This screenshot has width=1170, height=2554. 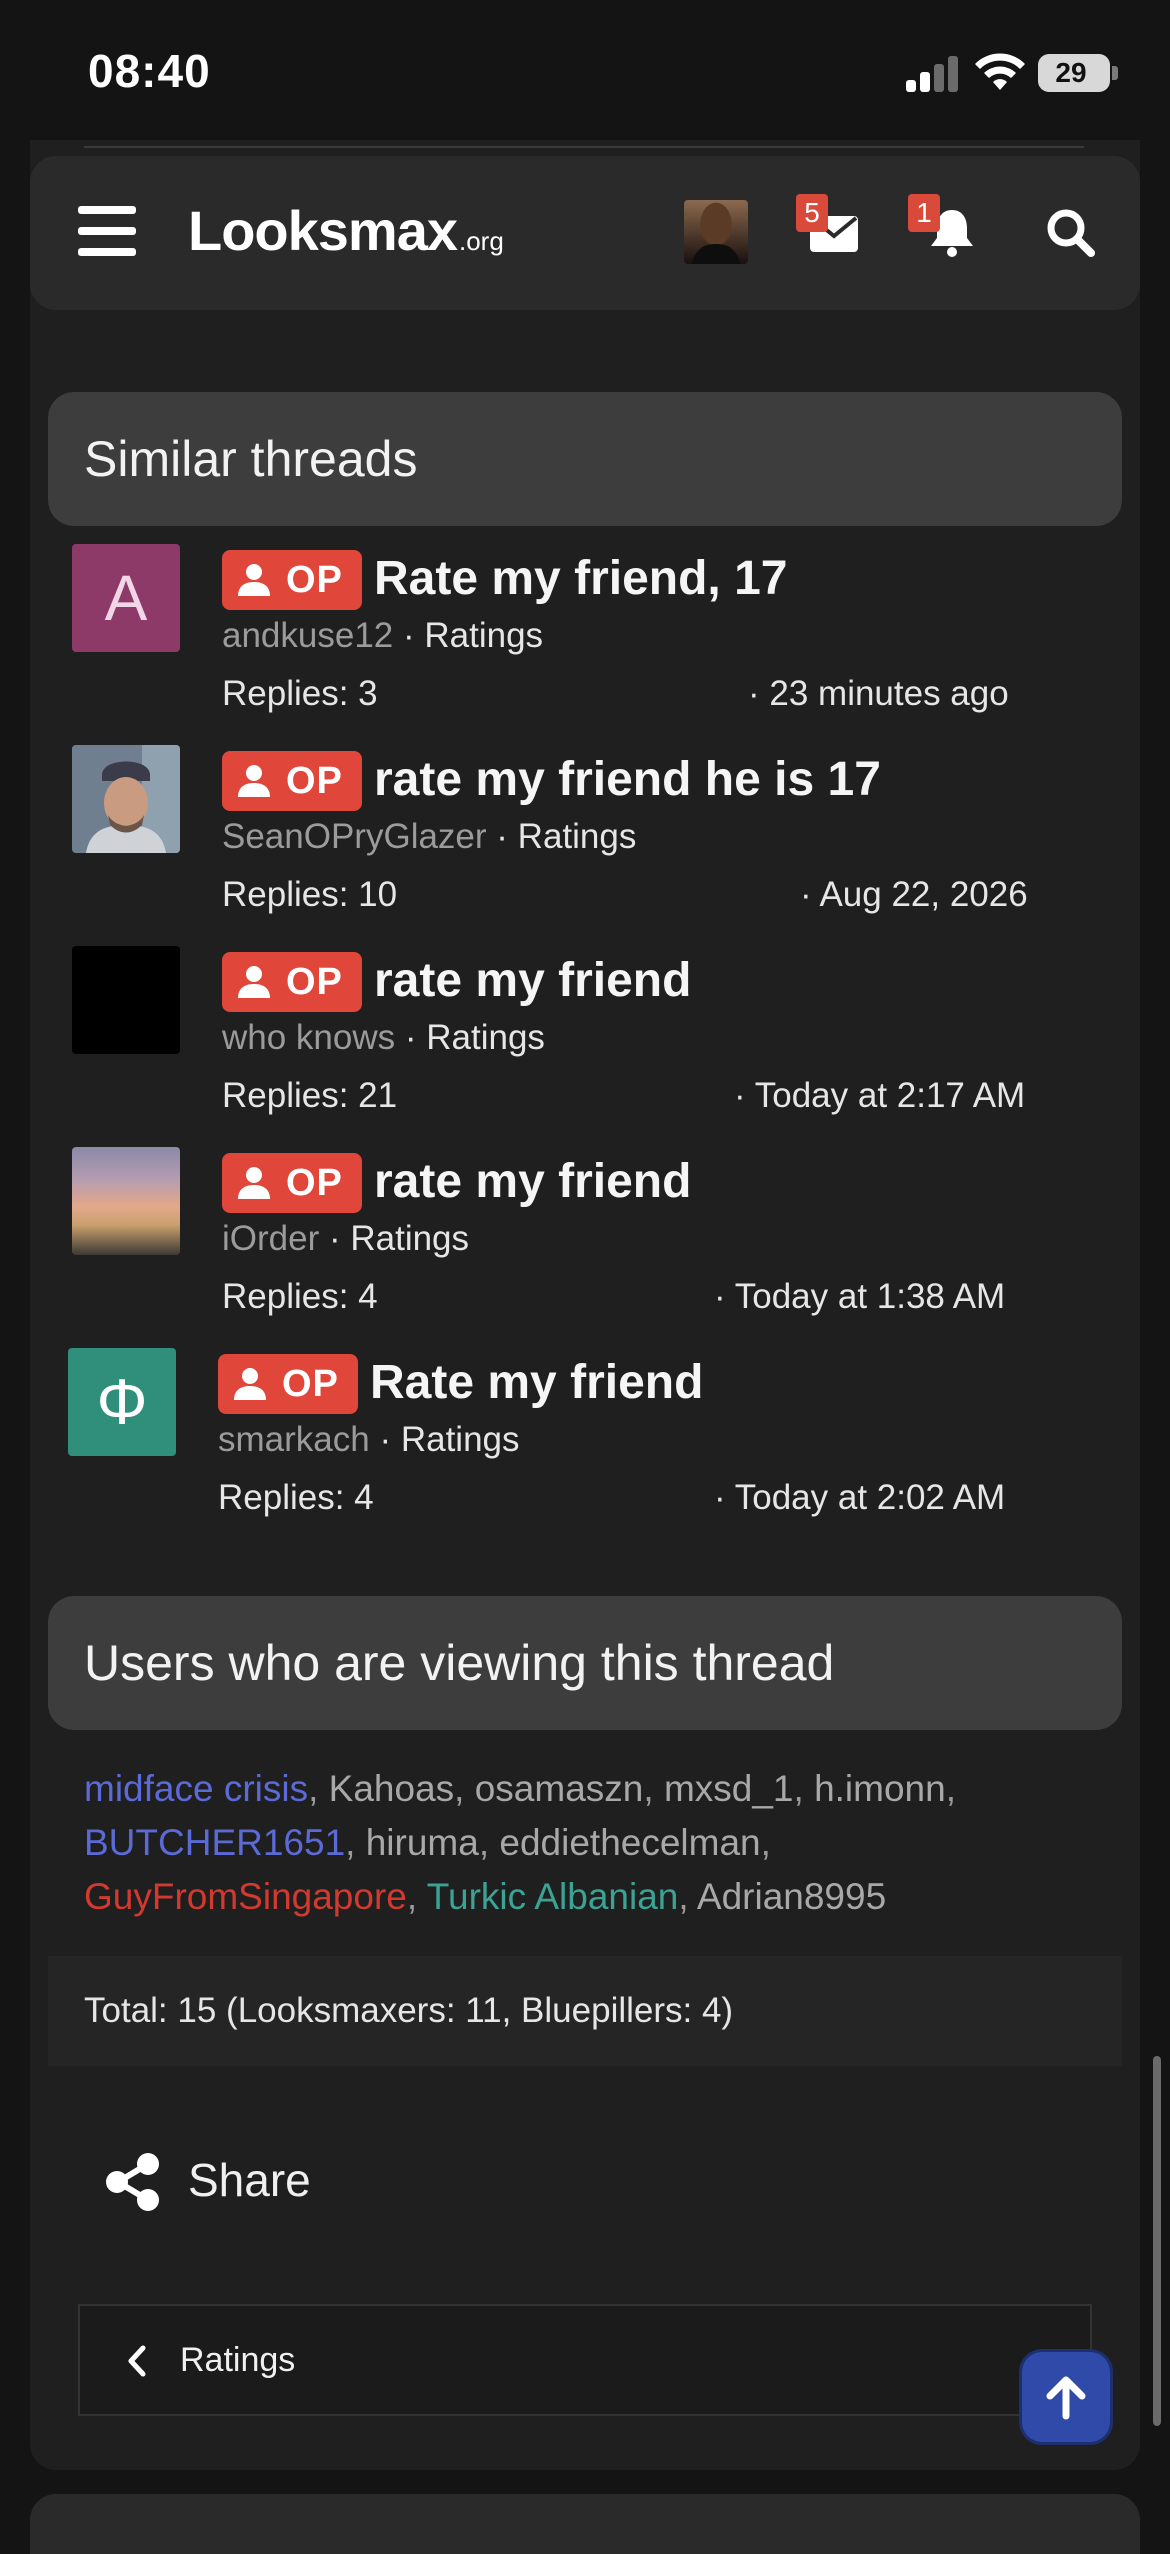 I want to click on arrow-up-icon, so click(x=1066, y=2398).